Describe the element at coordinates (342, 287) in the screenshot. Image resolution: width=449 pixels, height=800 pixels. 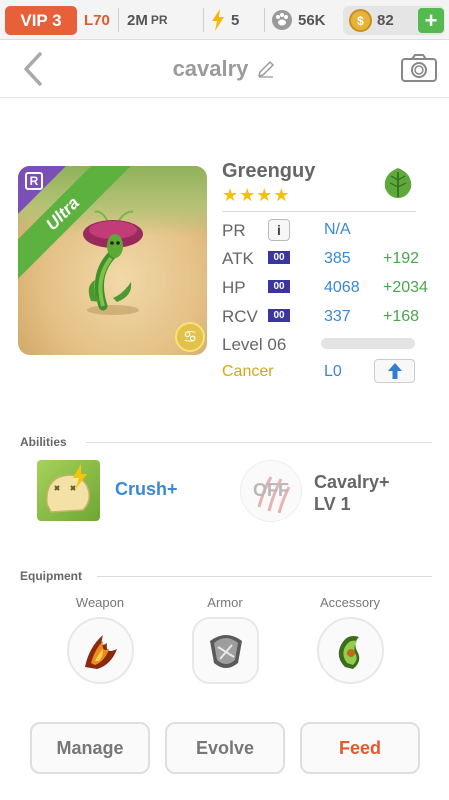
I see `hp-value: 4068` at that location.